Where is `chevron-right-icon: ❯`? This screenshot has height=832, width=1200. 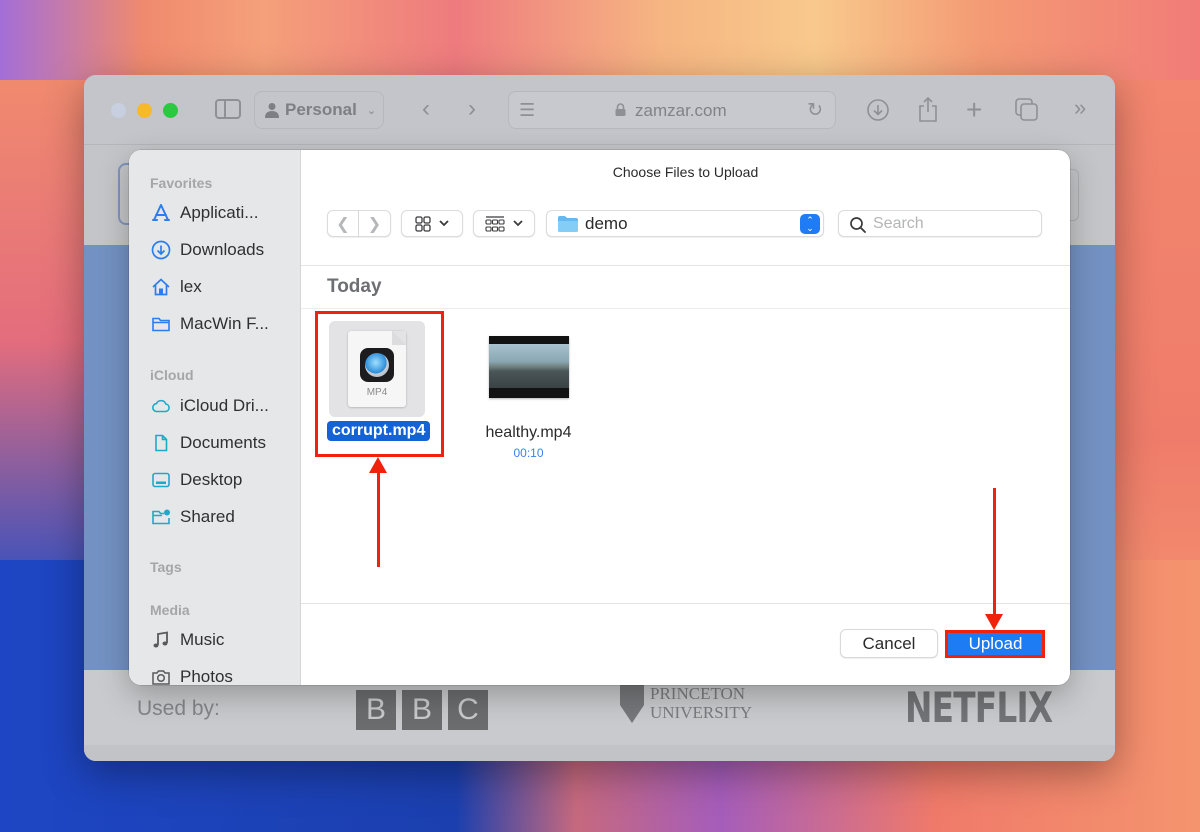
chevron-right-icon: ❯ is located at coordinates (374, 224).